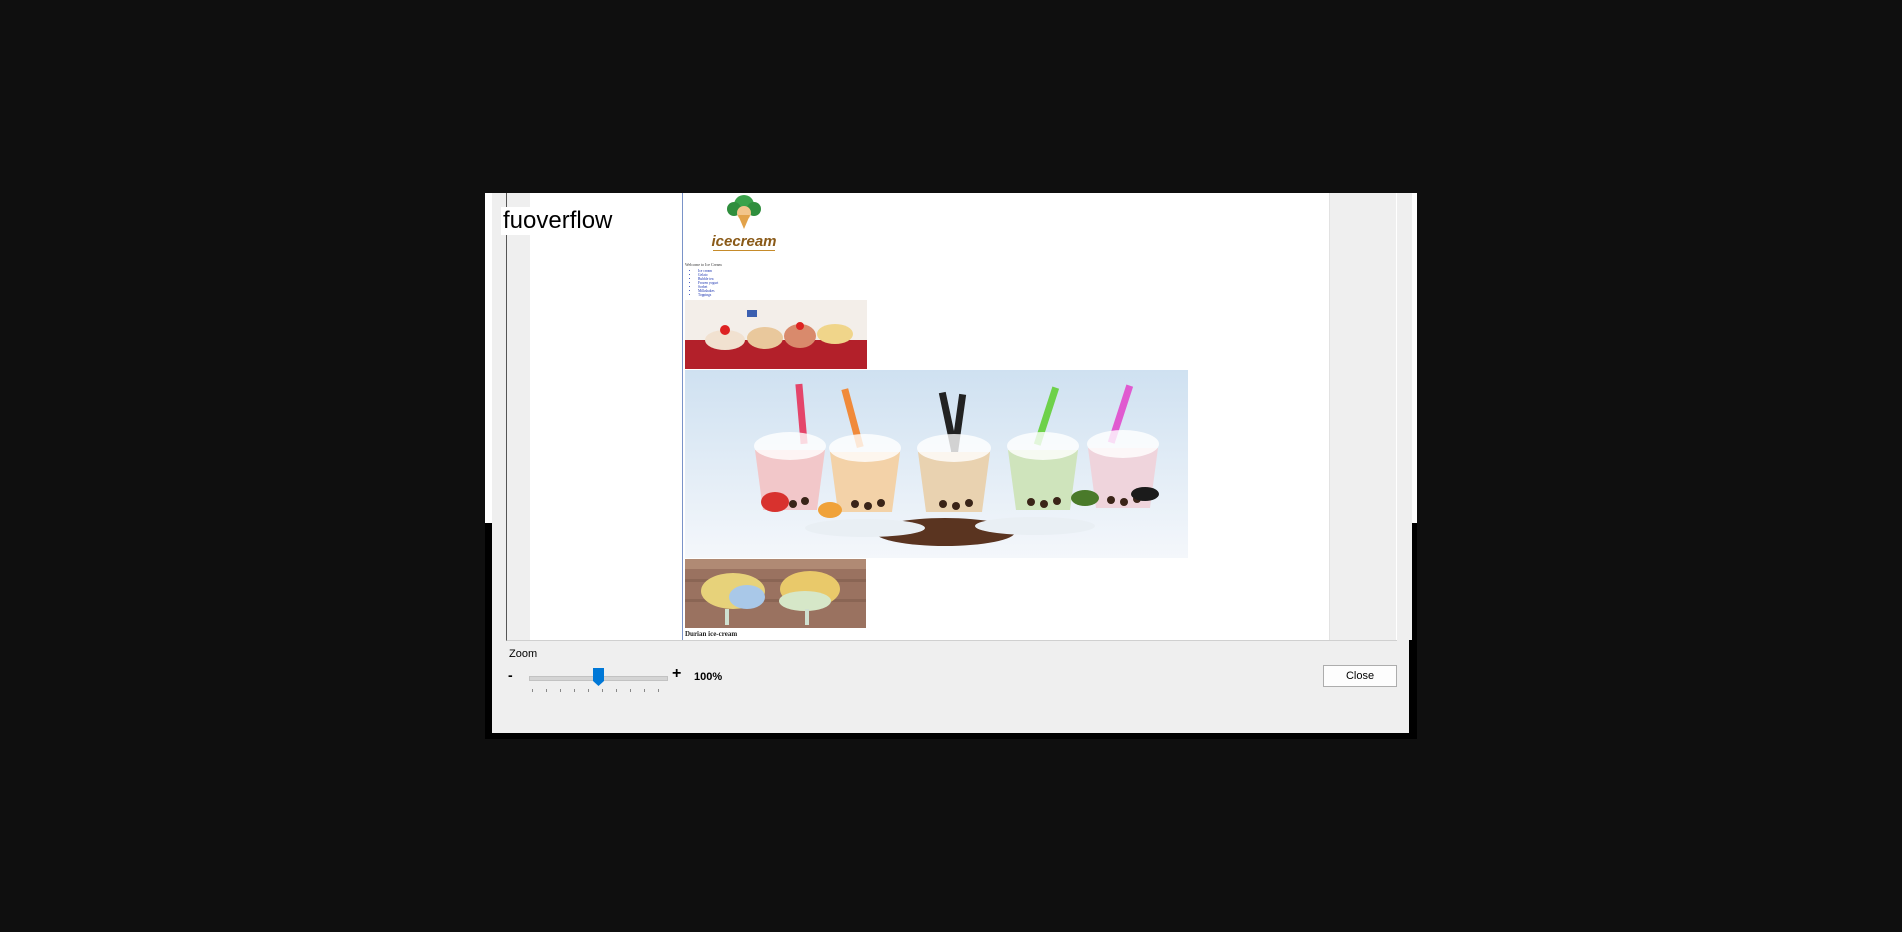 This screenshot has height=932, width=1902. I want to click on zoom-slider-ticks, so click(595, 690).